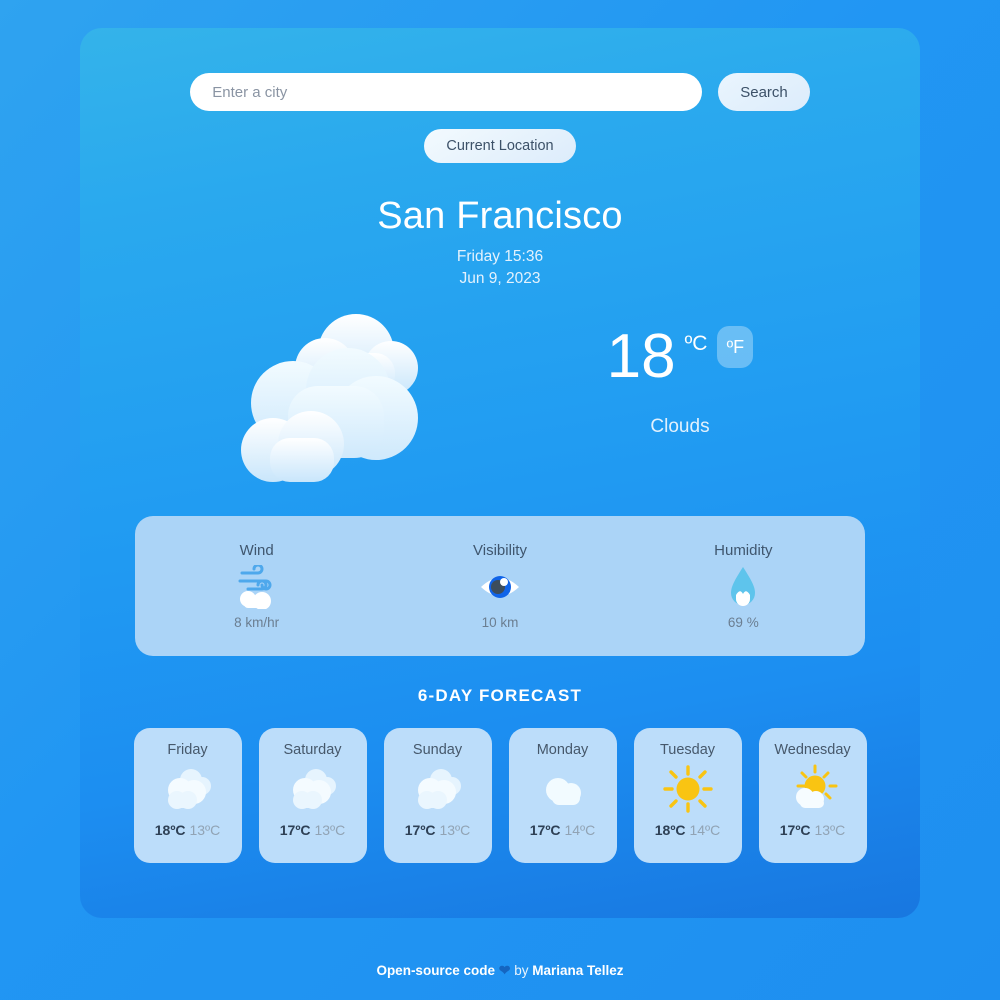 This screenshot has height=1000, width=1000. What do you see at coordinates (257, 622) in the screenshot?
I see `stat-value: 8 km/hr` at bounding box center [257, 622].